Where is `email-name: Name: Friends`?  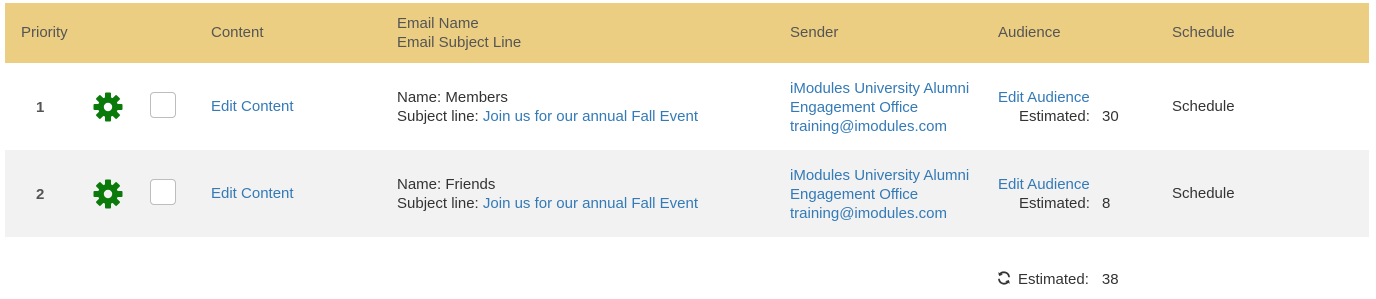
email-name: Name: Friends is located at coordinates (446, 184).